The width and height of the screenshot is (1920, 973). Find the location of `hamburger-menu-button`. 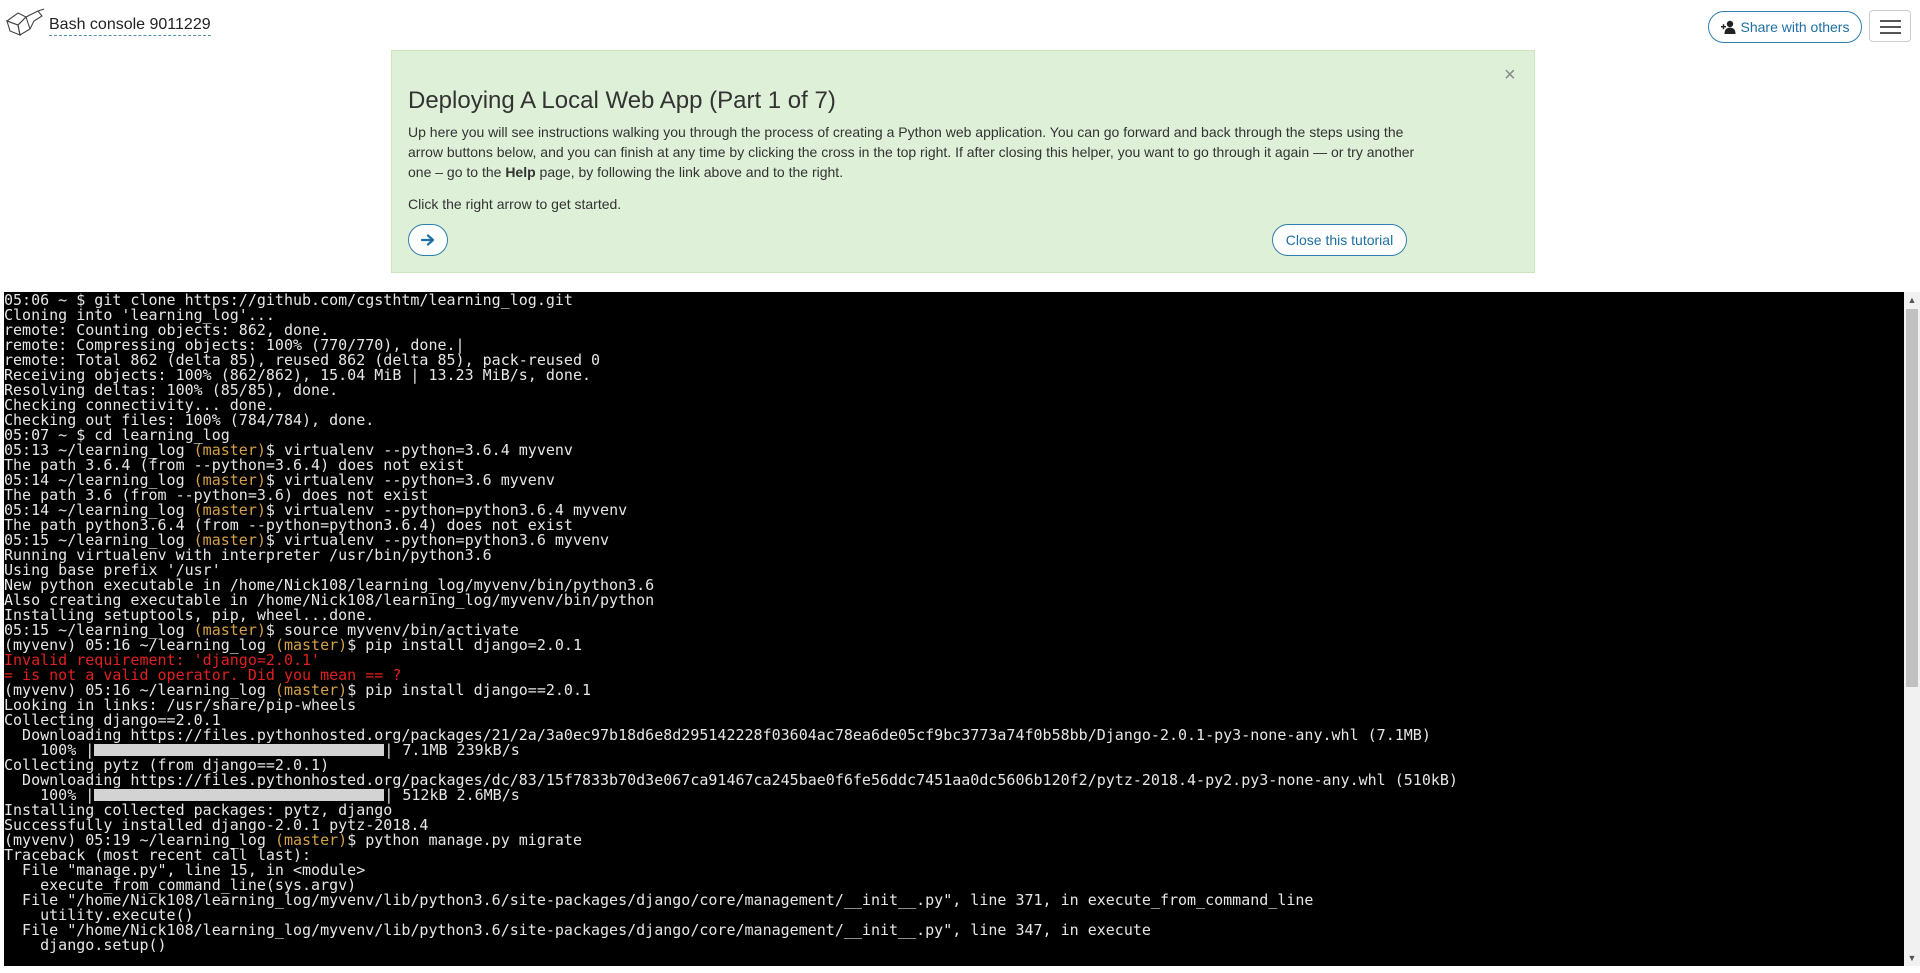

hamburger-menu-button is located at coordinates (1890, 26).